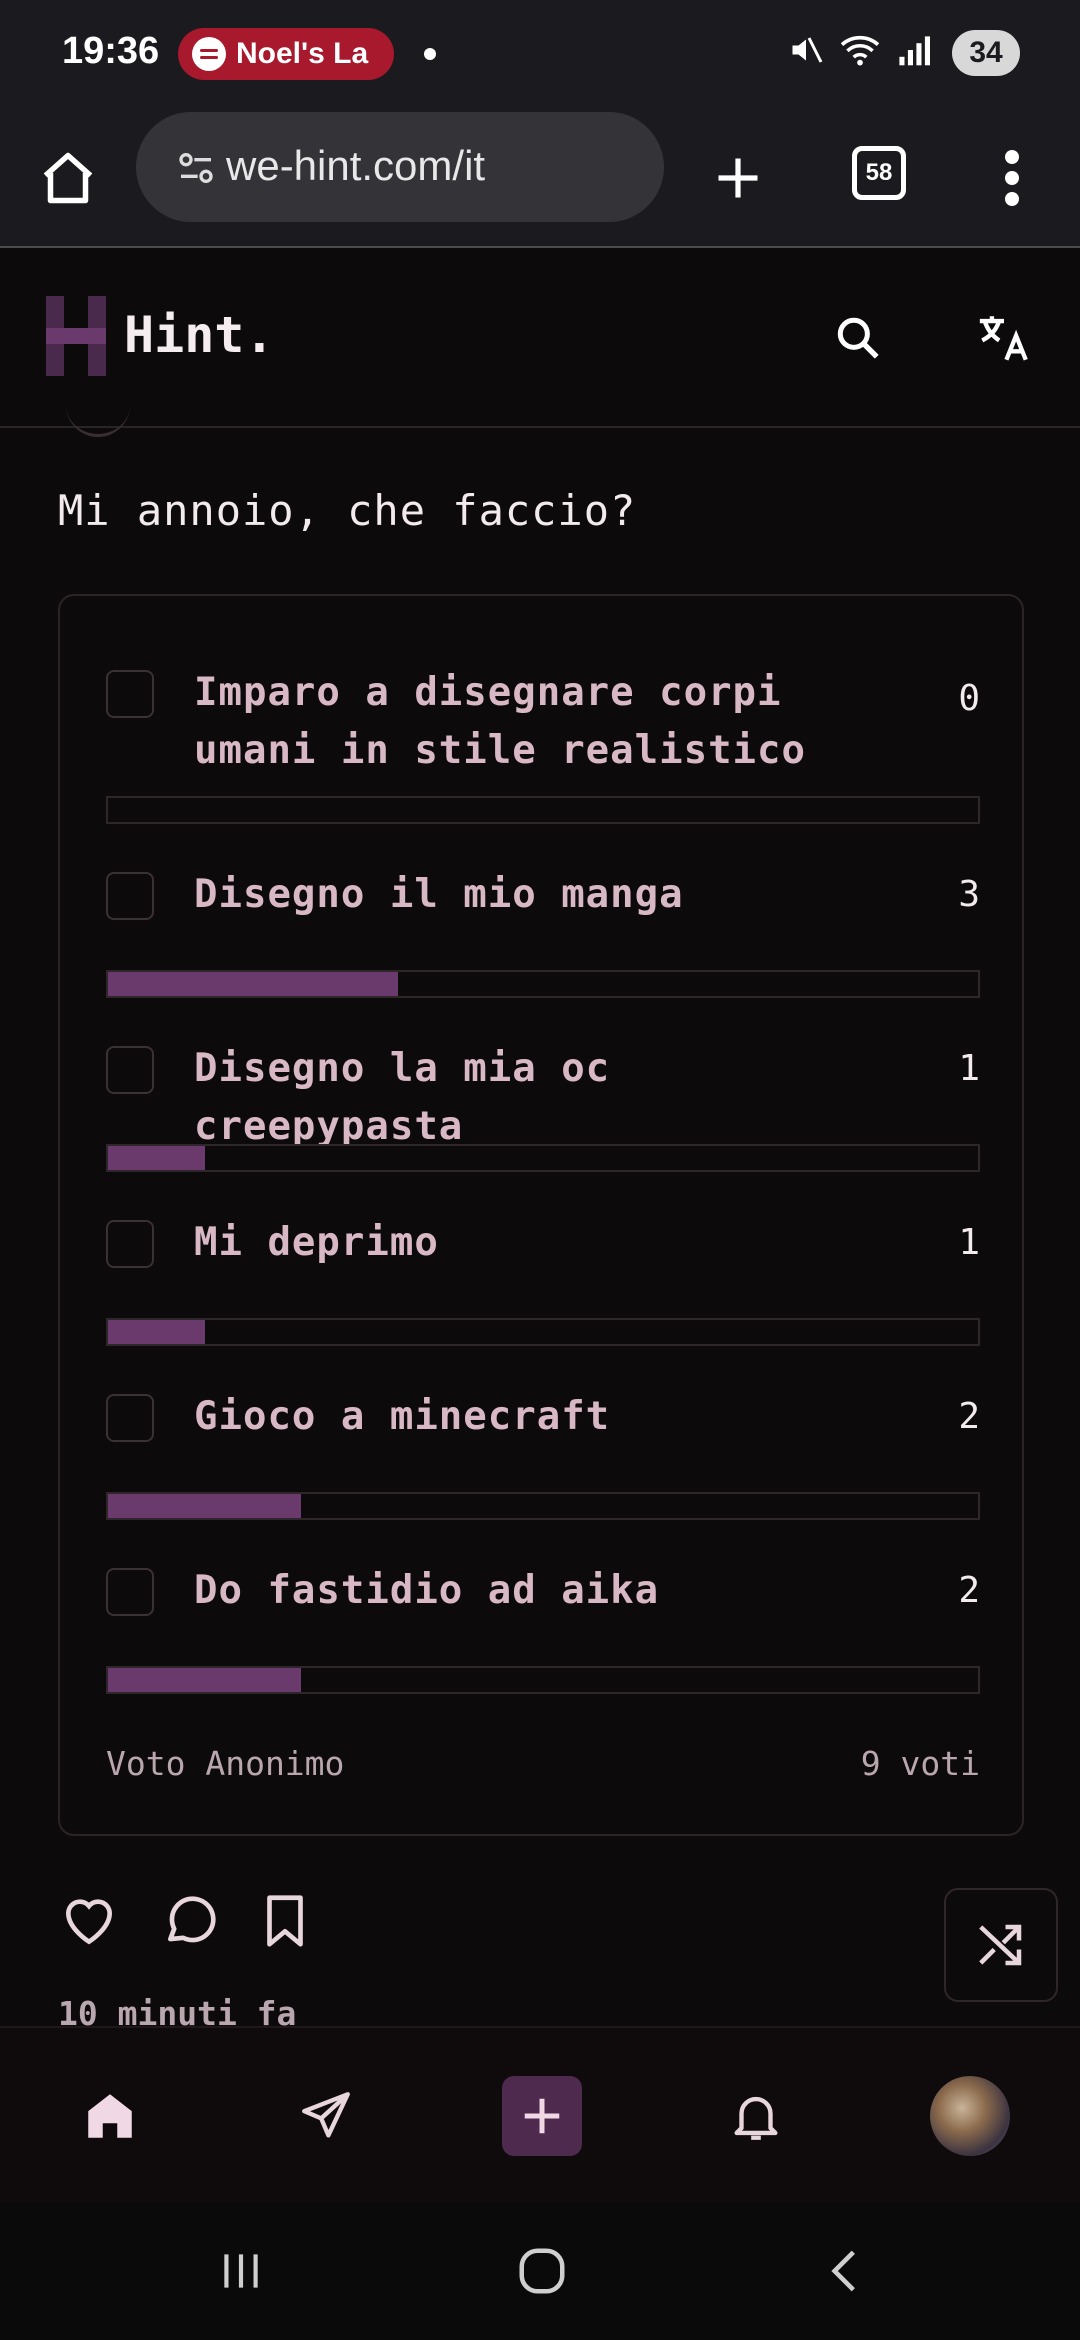  What do you see at coordinates (402, 1097) in the screenshot?
I see `poll-option-label: Disegno la mia oc creepypasta` at bounding box center [402, 1097].